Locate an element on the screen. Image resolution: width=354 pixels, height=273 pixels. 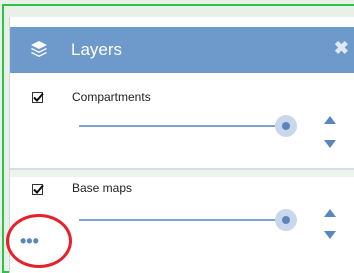
layer-label: Base maps is located at coordinates (102, 188).